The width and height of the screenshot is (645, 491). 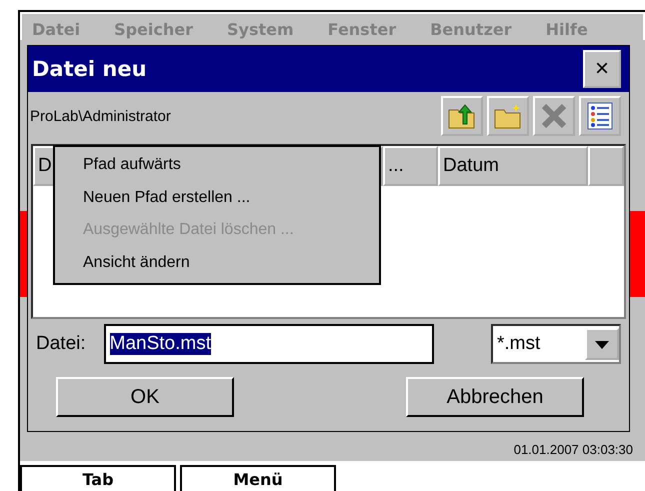 What do you see at coordinates (145, 397) in the screenshot?
I see `dialog-button: OK` at bounding box center [145, 397].